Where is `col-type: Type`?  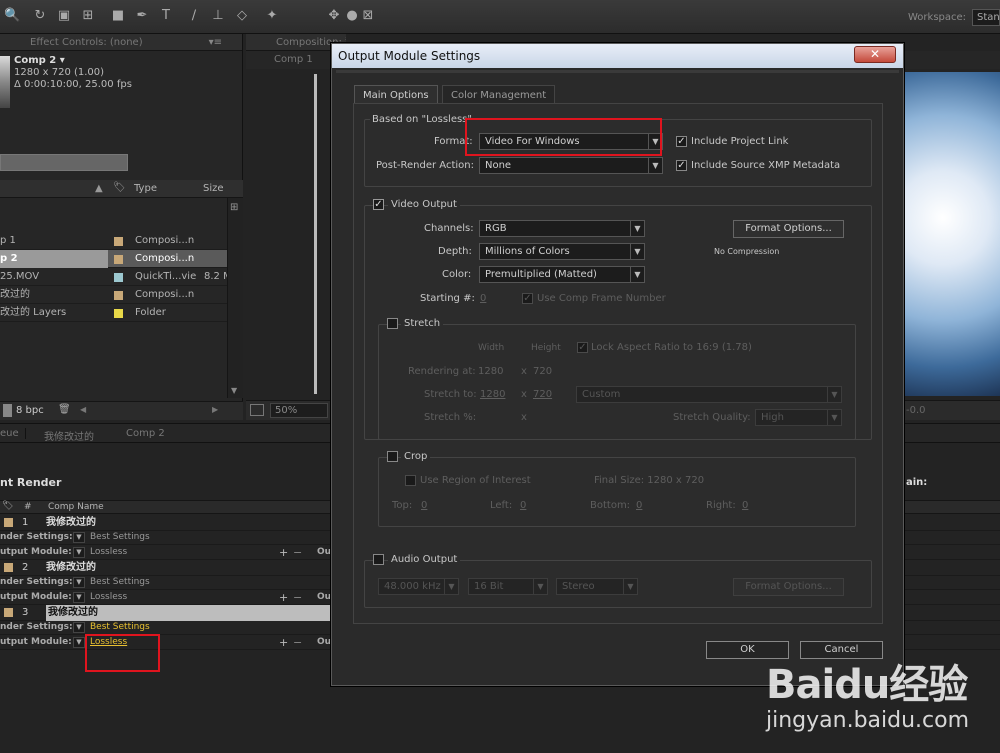
col-type: Type is located at coordinates (145, 188).